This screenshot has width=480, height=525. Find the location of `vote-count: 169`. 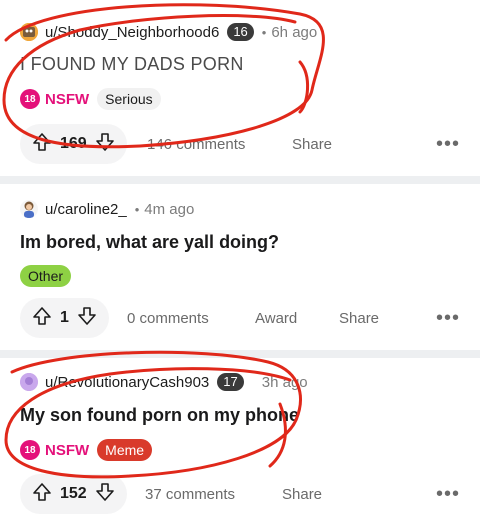

vote-count: 169 is located at coordinates (73, 143).